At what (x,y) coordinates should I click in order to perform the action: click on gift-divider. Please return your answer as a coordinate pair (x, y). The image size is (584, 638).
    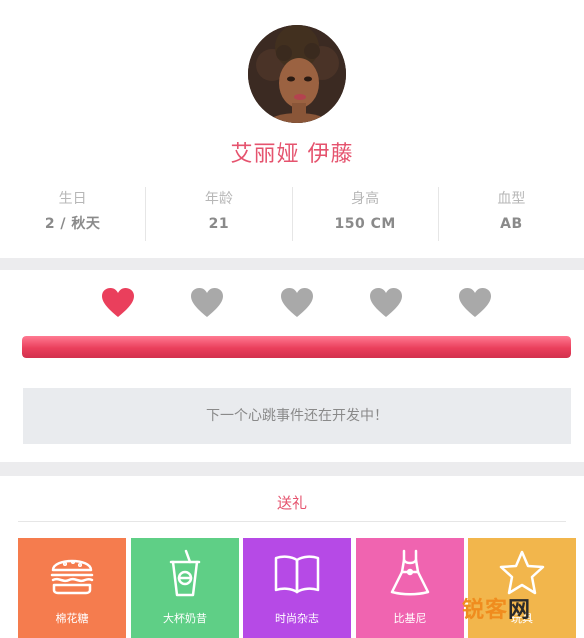
    Looking at the image, I should click on (292, 521).